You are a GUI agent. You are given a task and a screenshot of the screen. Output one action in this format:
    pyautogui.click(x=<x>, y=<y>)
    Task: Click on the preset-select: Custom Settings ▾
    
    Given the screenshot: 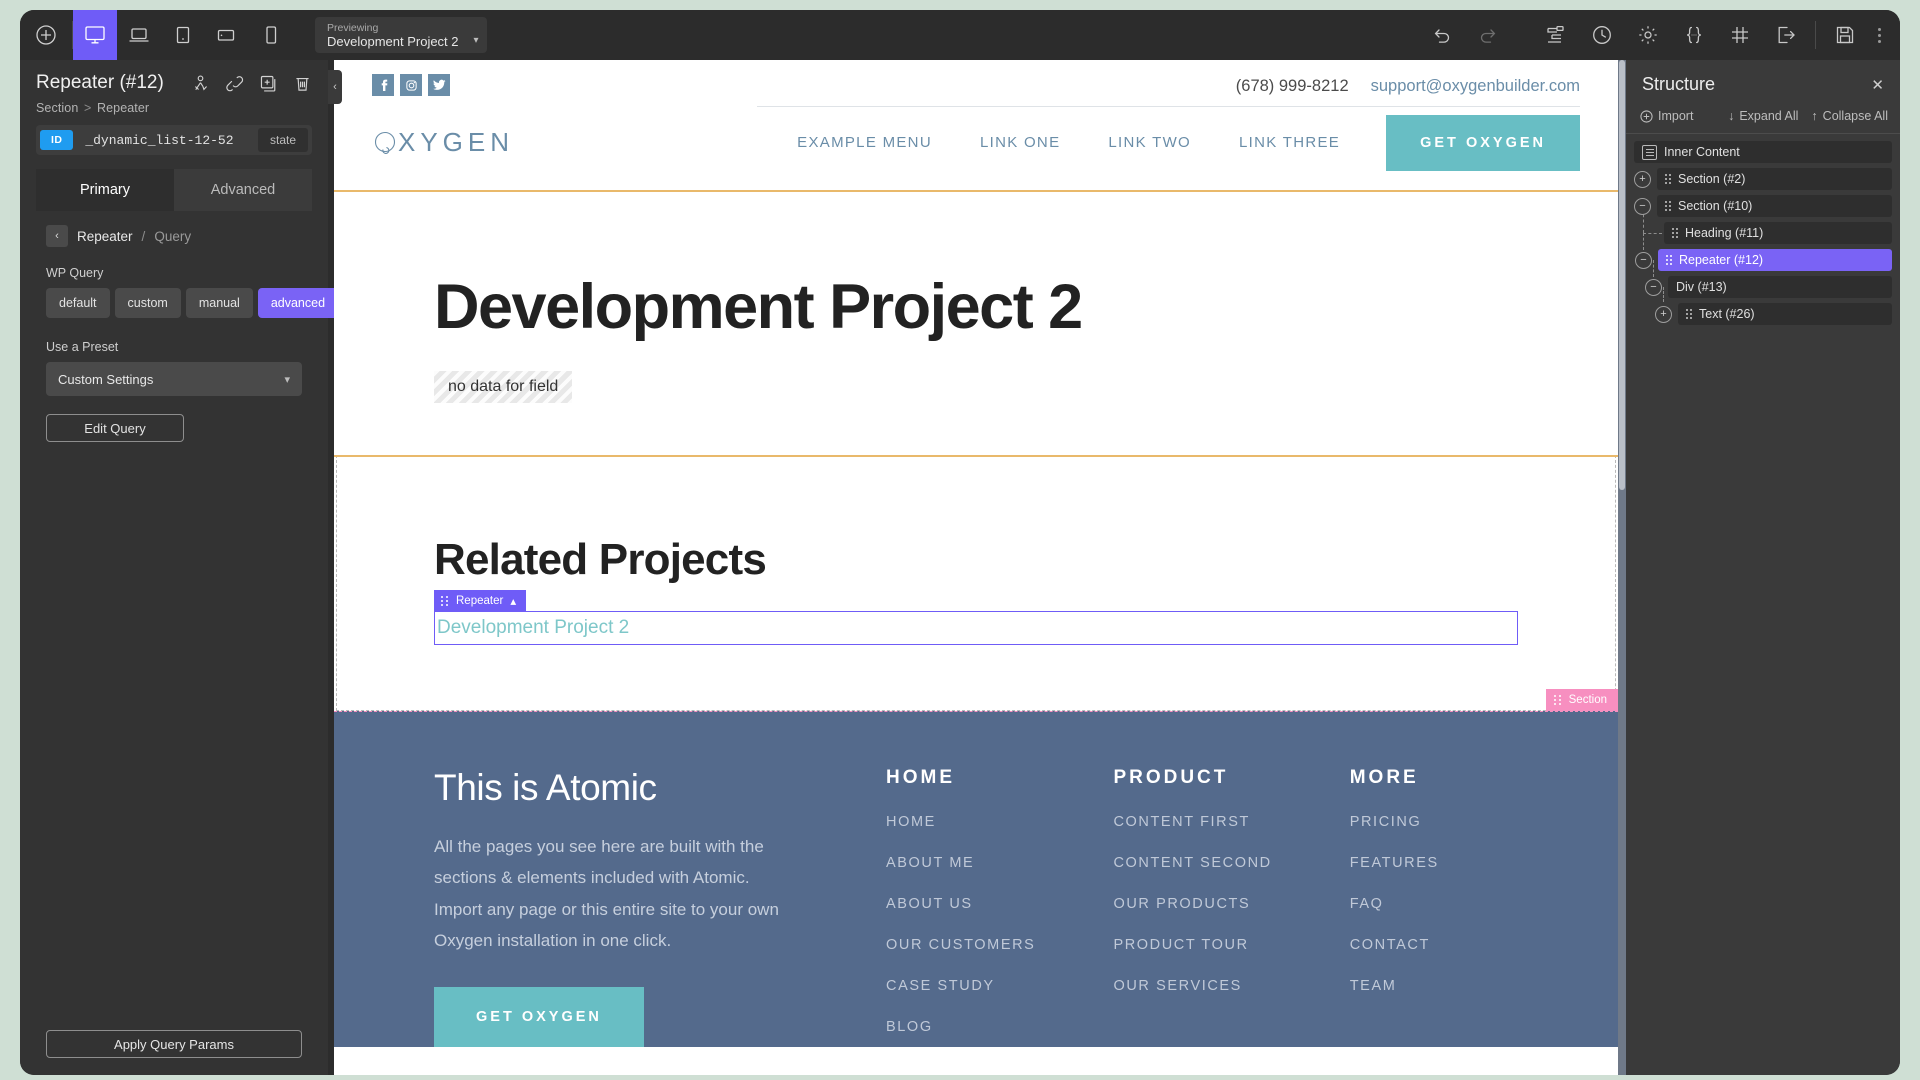 What is the action you would take?
    pyautogui.click(x=174, y=379)
    